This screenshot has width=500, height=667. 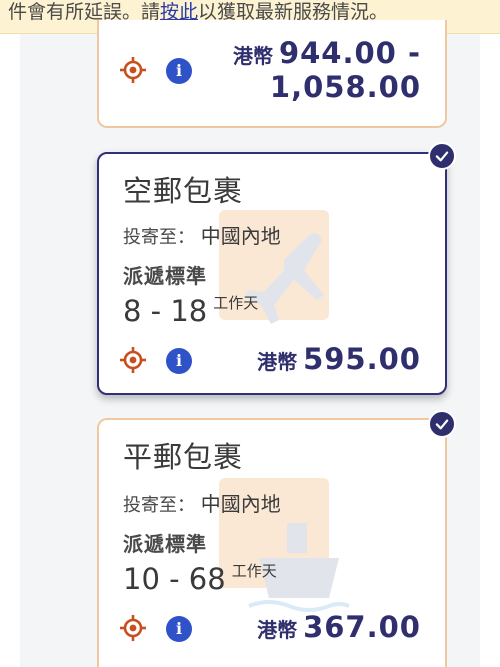 I want to click on delivery-days-range: 10 - 68, so click(x=174, y=579).